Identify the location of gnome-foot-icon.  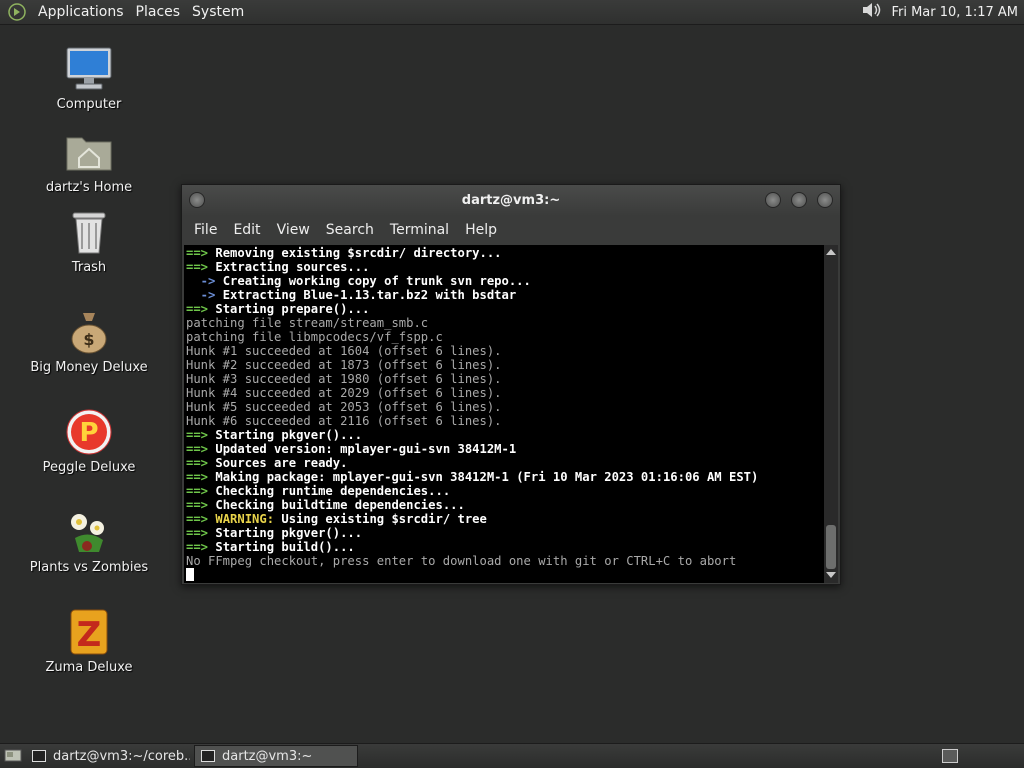
(17, 12).